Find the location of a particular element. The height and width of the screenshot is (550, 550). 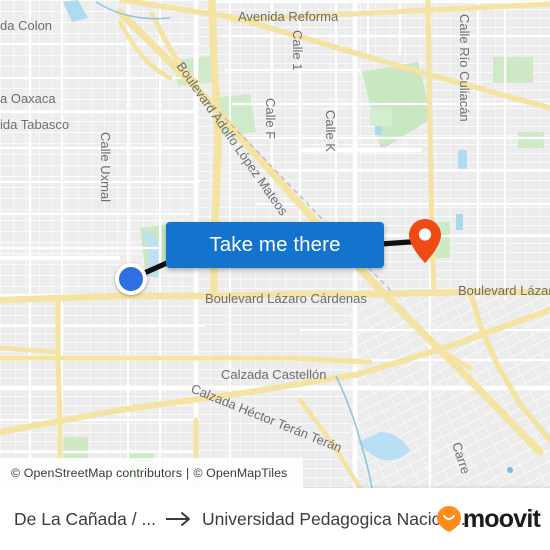

moovit-logo: moovit is located at coordinates (493, 519).